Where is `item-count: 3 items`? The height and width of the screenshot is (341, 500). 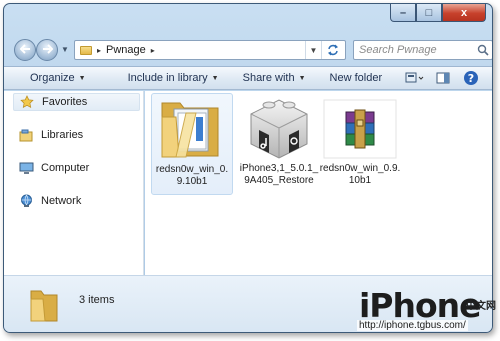
item-count: 3 items is located at coordinates (97, 300).